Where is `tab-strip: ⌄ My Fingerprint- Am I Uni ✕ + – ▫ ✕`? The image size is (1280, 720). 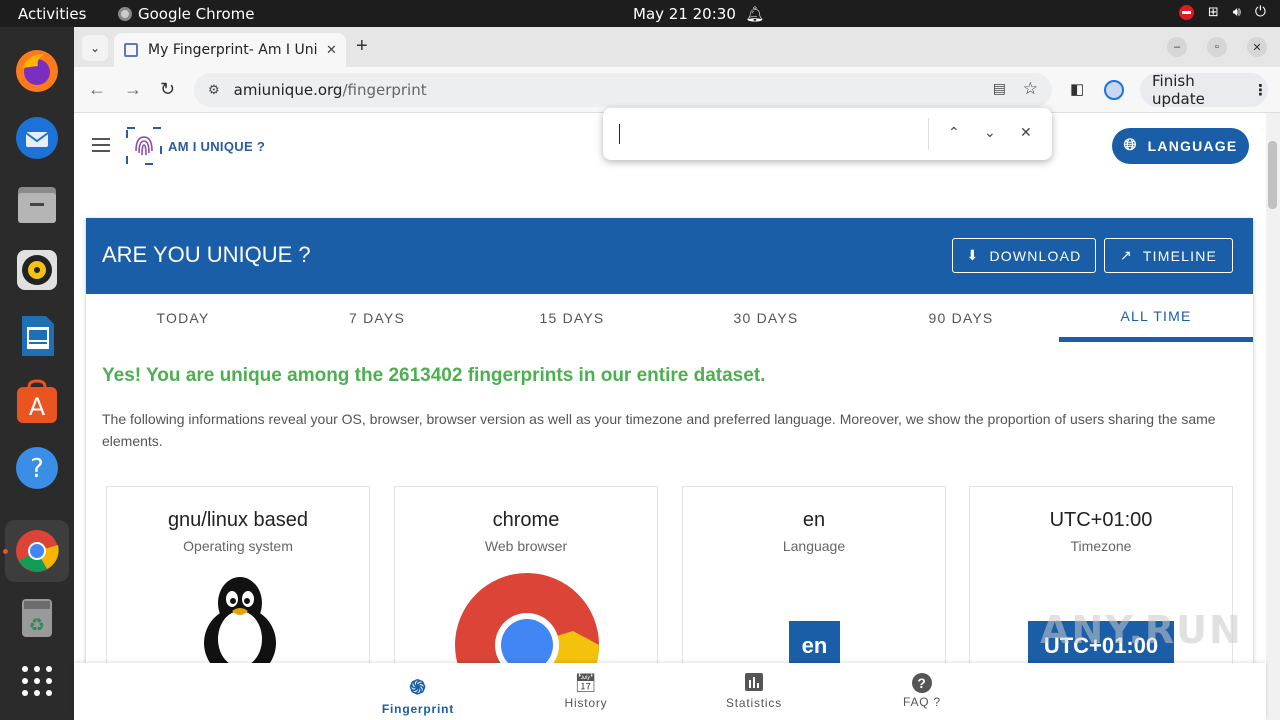
tab-strip: ⌄ My Fingerprint- Am I Uni ✕ + – ▫ ✕ is located at coordinates (677, 47).